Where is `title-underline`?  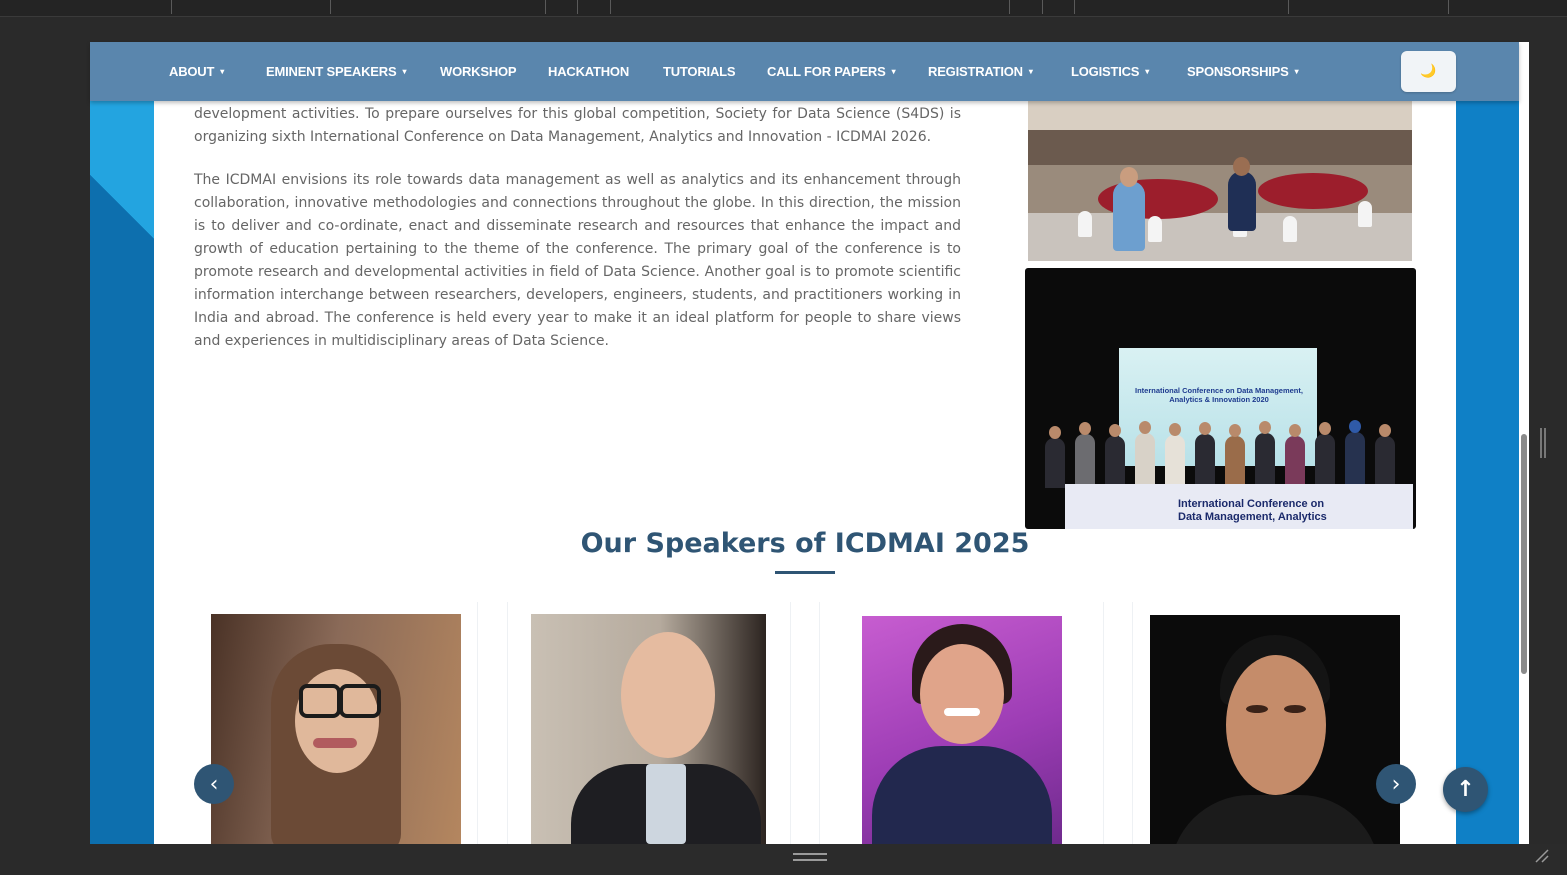
title-underline is located at coordinates (805, 572).